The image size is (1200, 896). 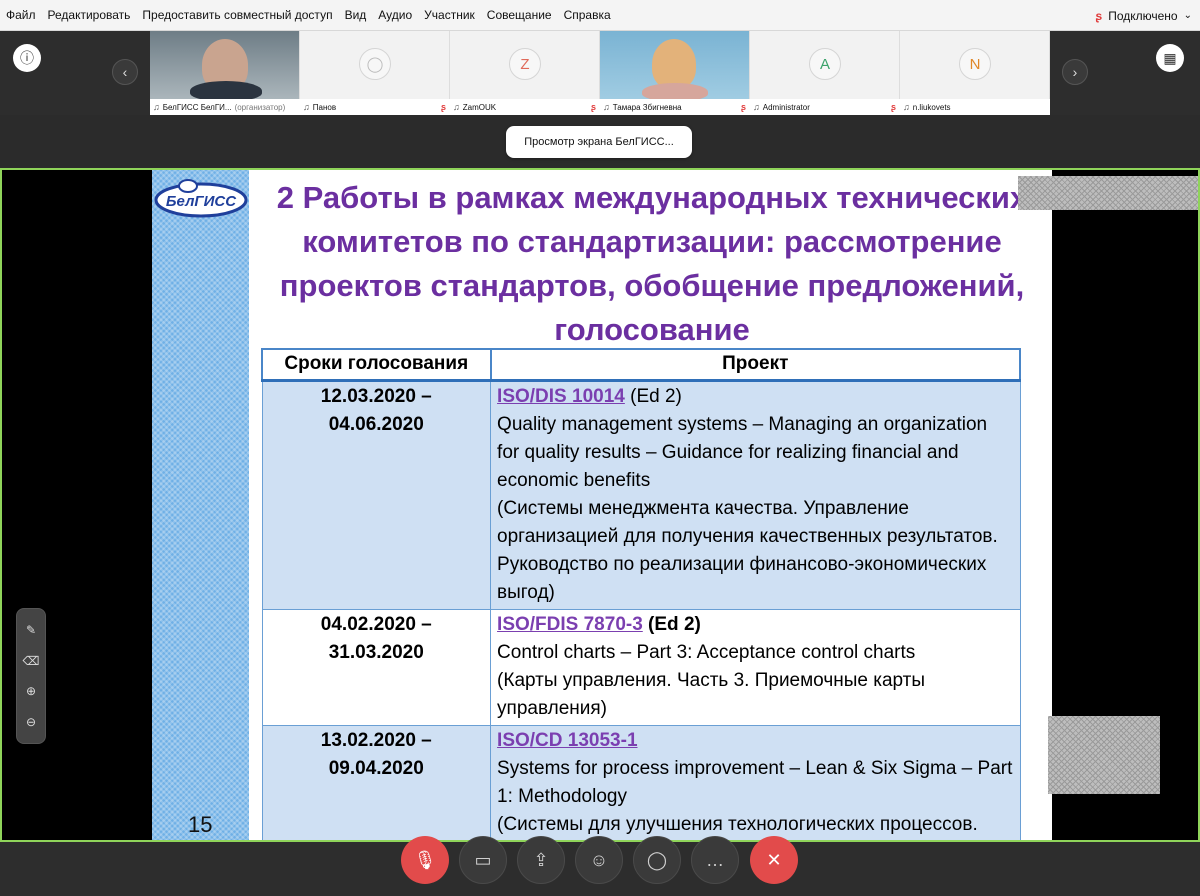 What do you see at coordinates (479, 107) in the screenshot?
I see `participant-name: ZamOUK` at bounding box center [479, 107].